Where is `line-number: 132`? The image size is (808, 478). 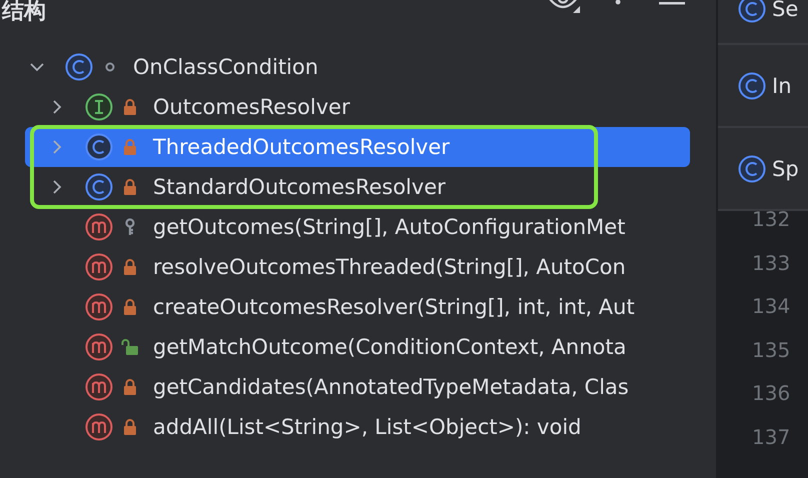 line-number: 132 is located at coordinates (772, 221).